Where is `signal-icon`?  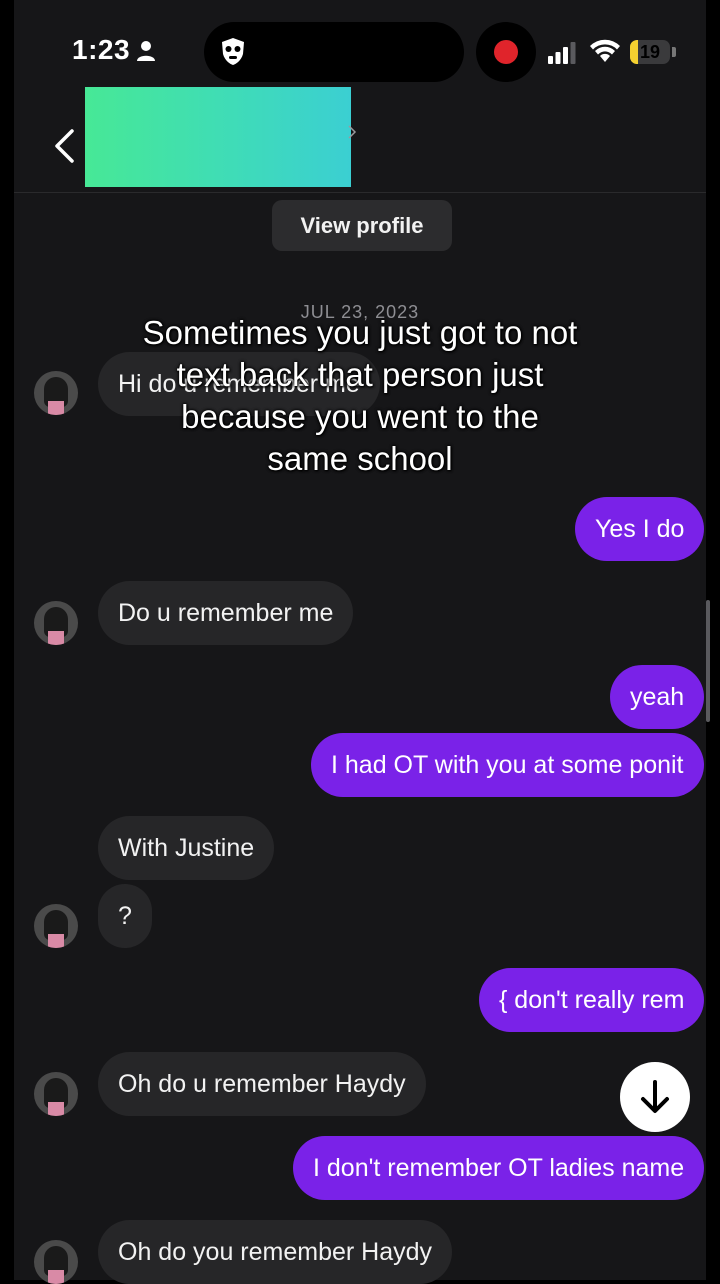
signal-icon is located at coordinates (562, 53).